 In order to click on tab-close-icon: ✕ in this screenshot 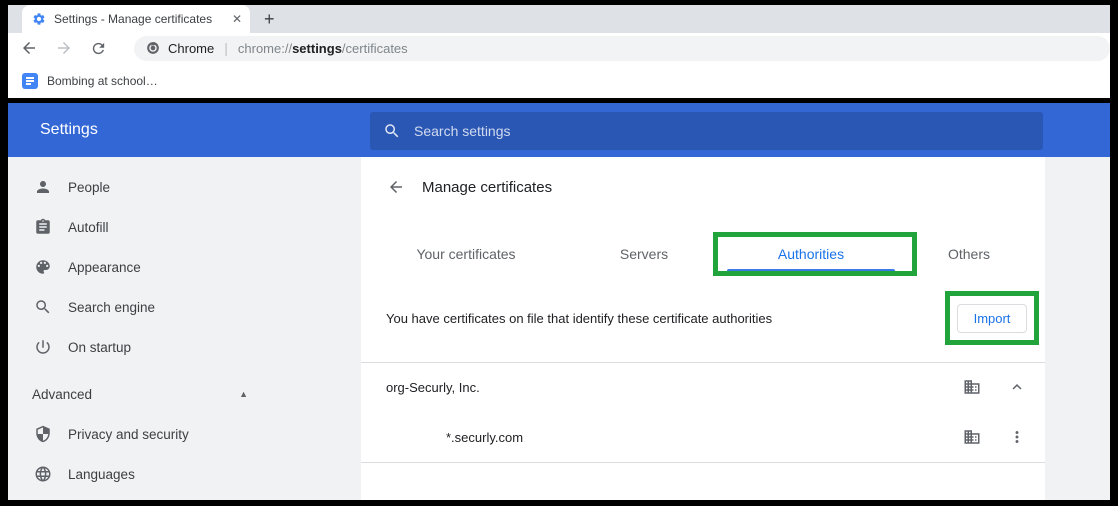, I will do `click(237, 19)`.